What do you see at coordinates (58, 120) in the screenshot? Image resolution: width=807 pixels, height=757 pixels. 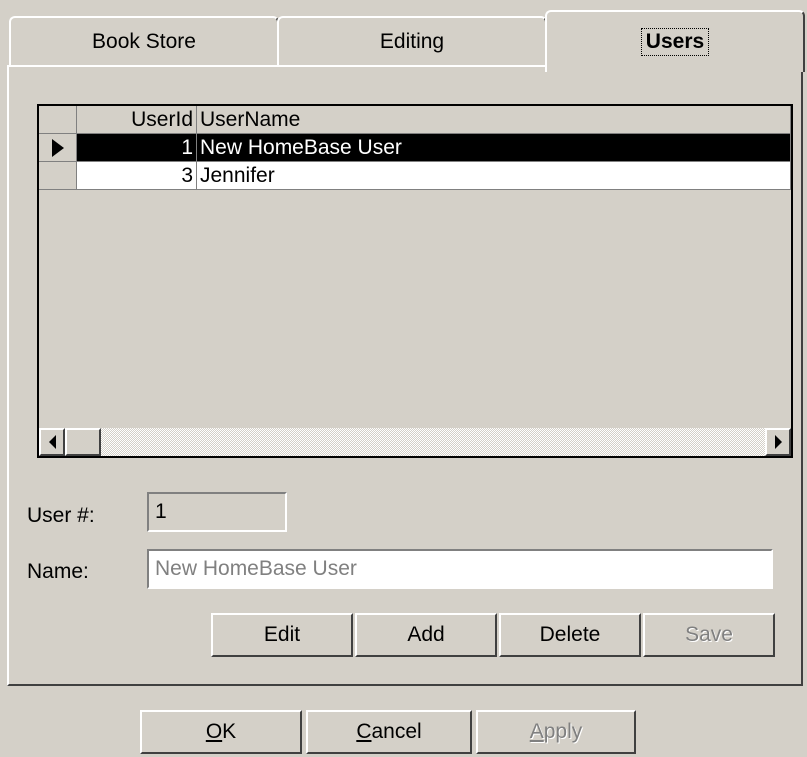 I see `header-corner` at bounding box center [58, 120].